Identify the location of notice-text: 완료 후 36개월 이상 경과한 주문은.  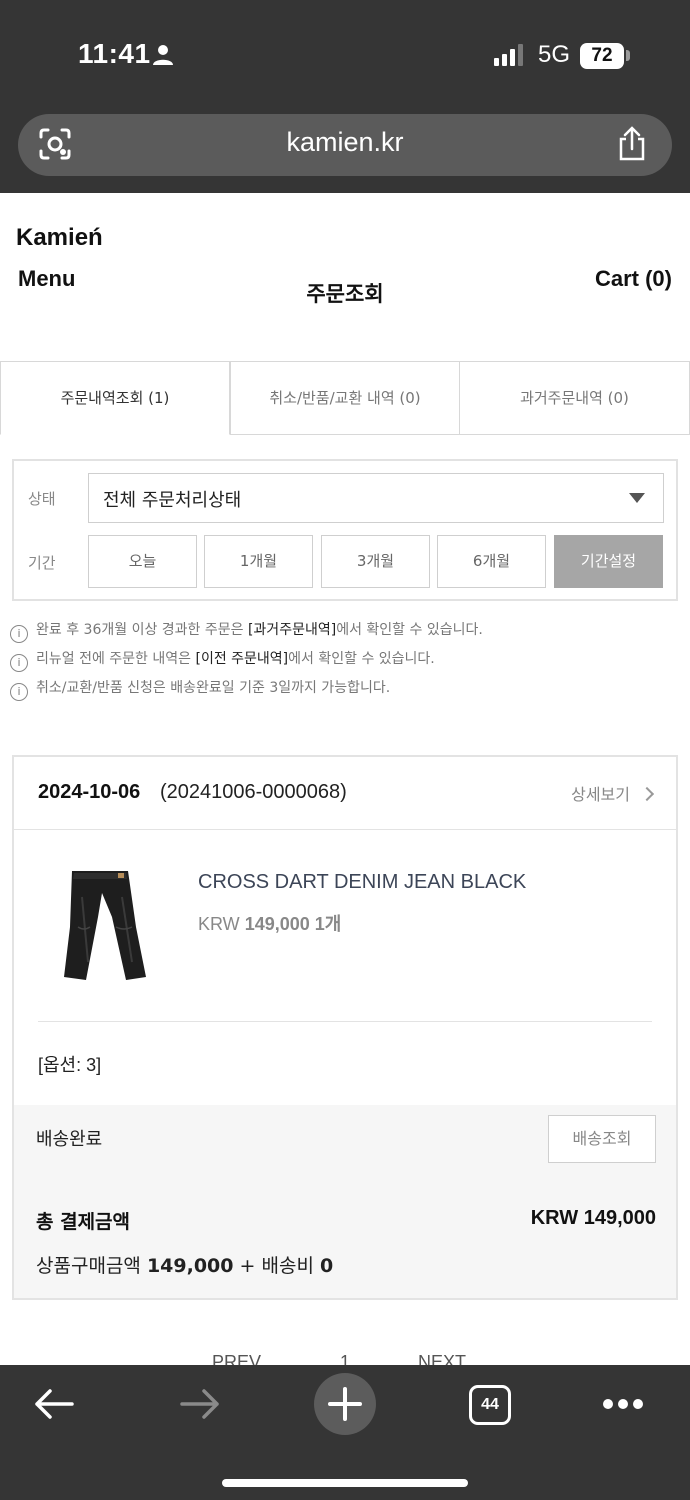
(142, 630).